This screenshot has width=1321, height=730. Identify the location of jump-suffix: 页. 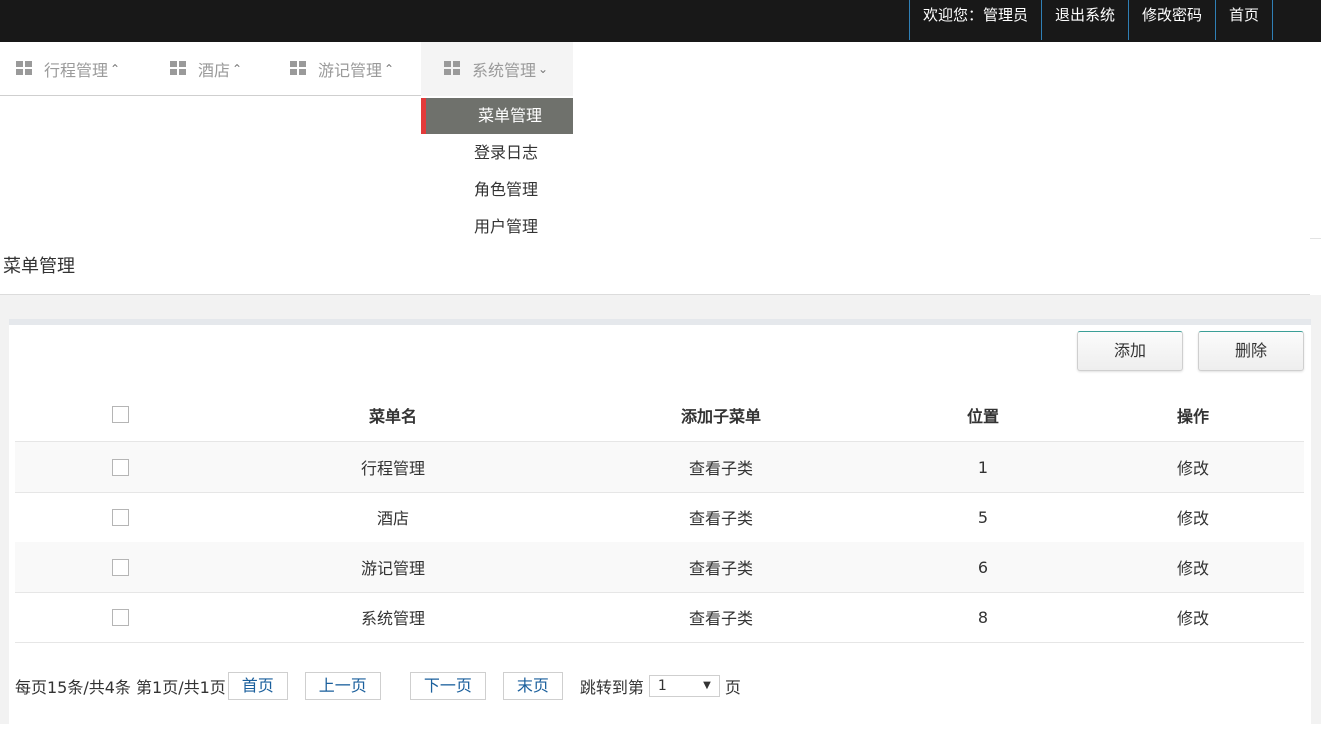
(732, 687).